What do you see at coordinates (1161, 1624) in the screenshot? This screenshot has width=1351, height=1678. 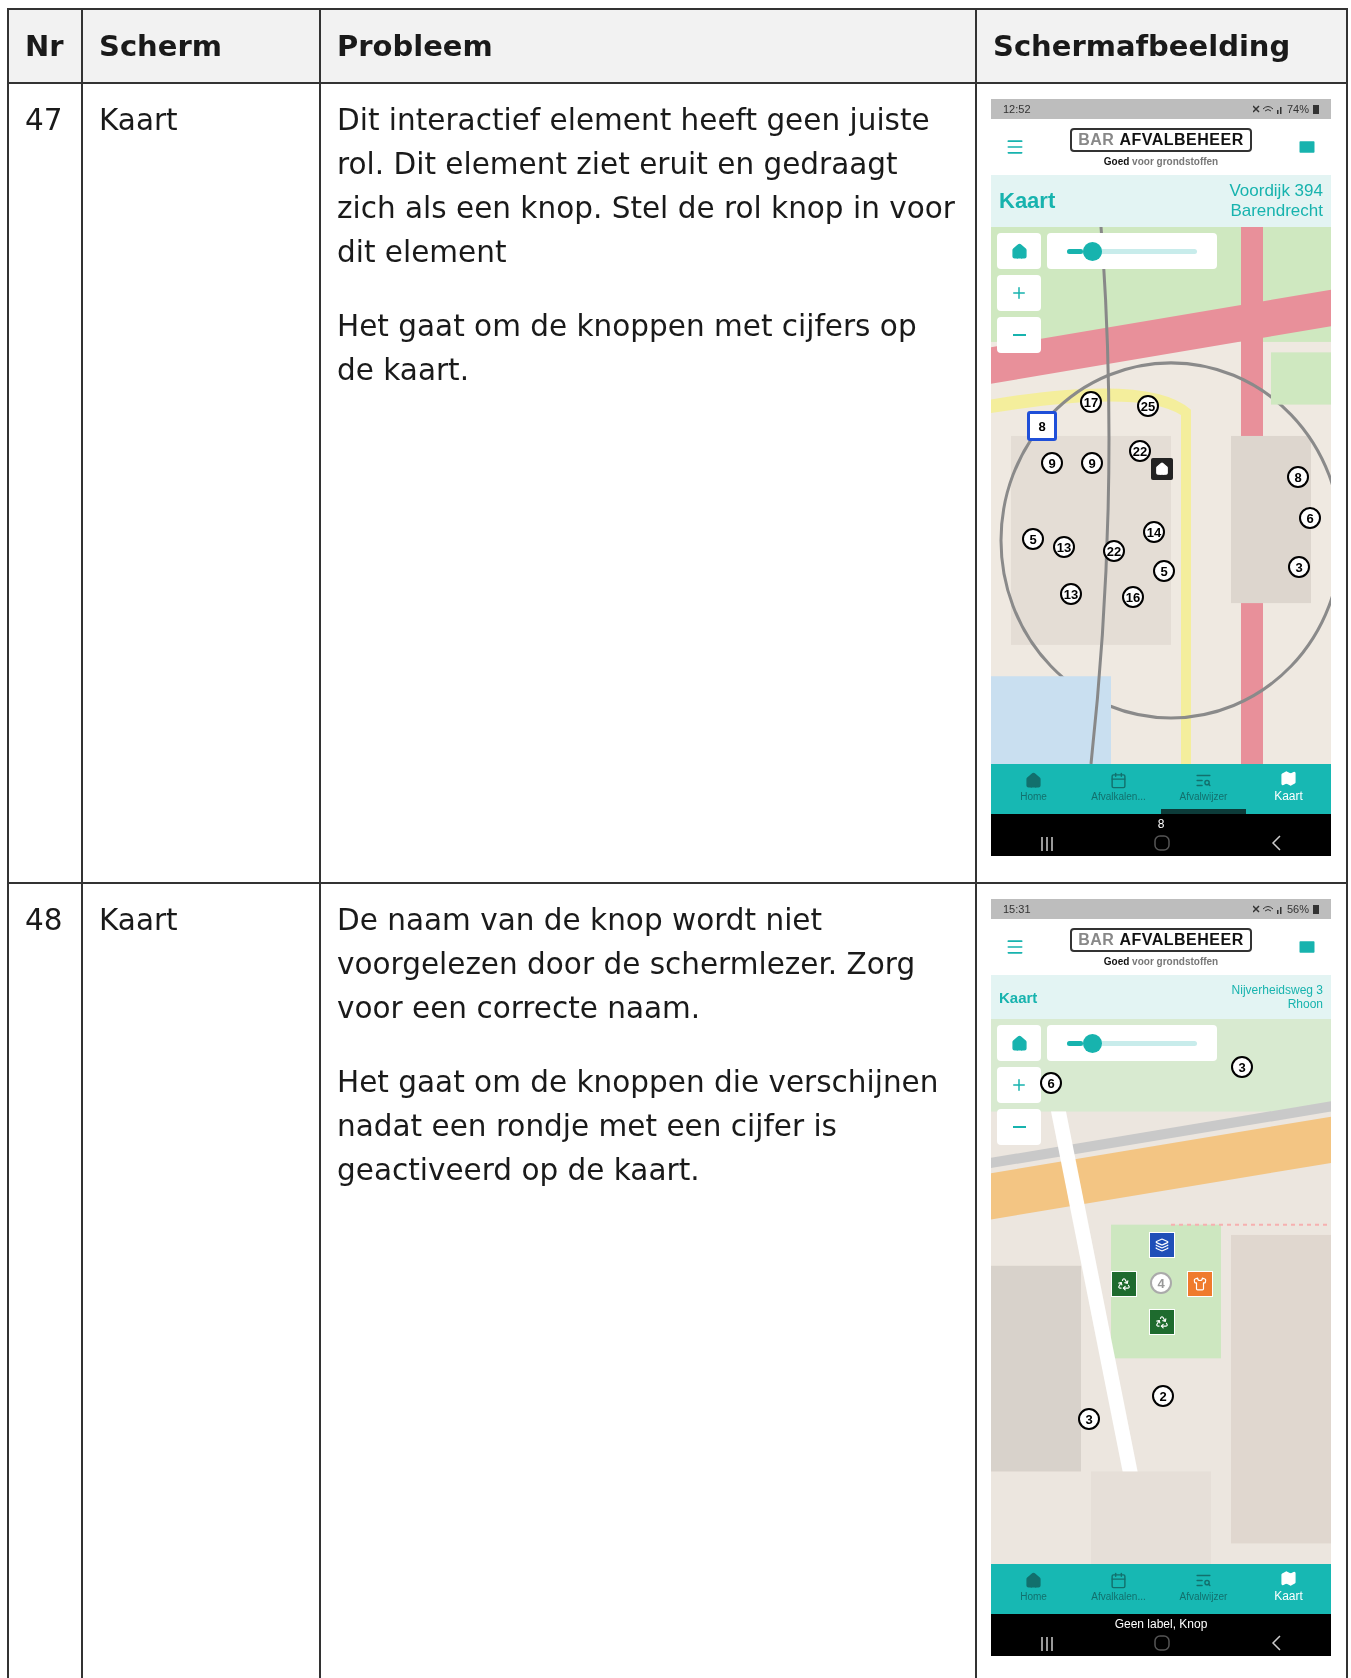 I see `screen-reader-caption: Geen label, Knop` at bounding box center [1161, 1624].